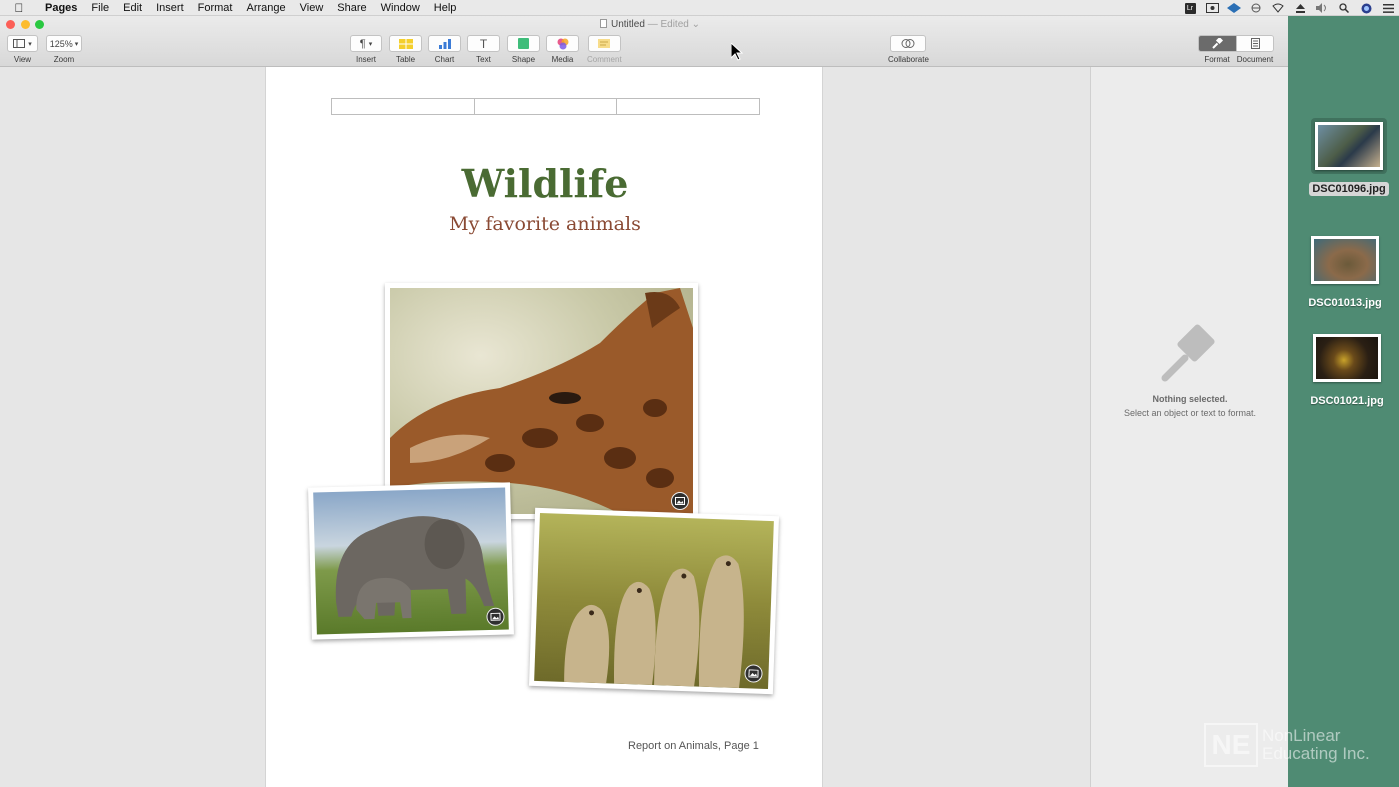 The image size is (1399, 787). I want to click on toolbar-media: Media, so click(562, 49).